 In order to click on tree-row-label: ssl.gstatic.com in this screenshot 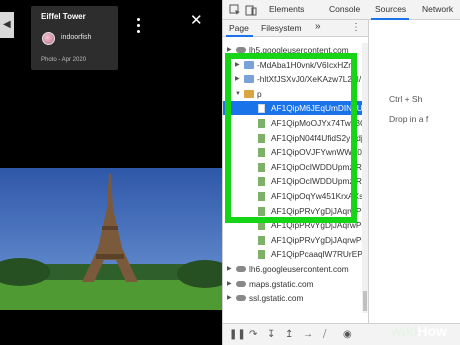, I will do `click(276, 298)`.